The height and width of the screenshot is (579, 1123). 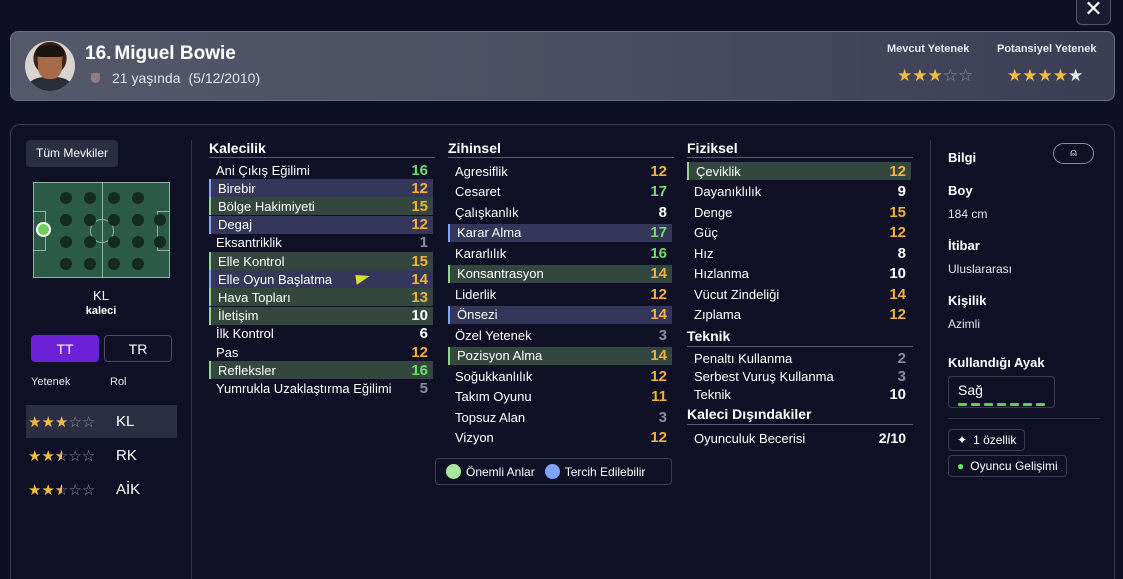 What do you see at coordinates (321, 297) in the screenshot?
I see `attribute-row: Hava Topları 13` at bounding box center [321, 297].